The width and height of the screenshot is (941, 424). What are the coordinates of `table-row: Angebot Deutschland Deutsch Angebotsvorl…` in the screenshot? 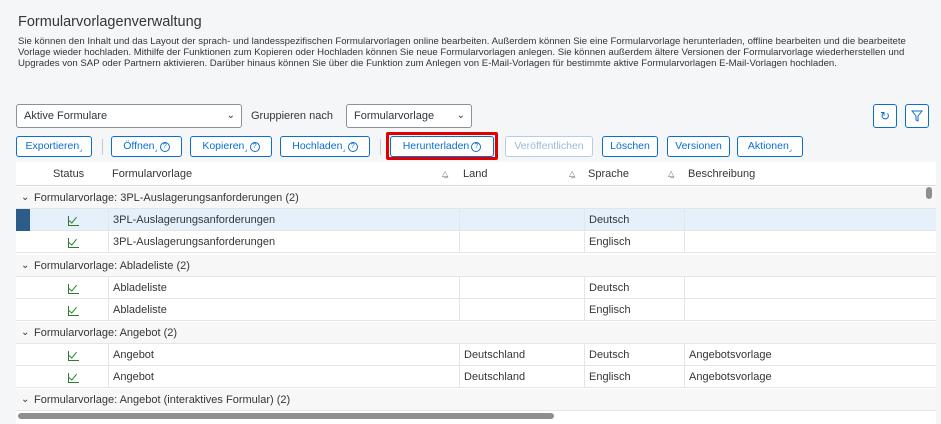 It's located at (476, 355).